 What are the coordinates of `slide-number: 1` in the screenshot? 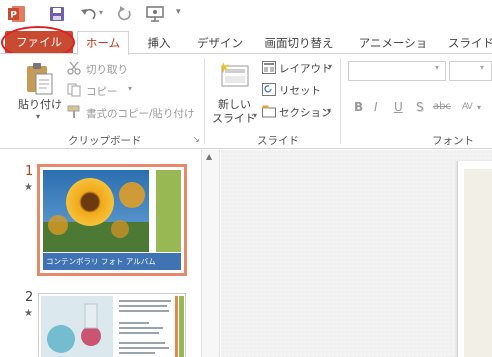 It's located at (29, 171).